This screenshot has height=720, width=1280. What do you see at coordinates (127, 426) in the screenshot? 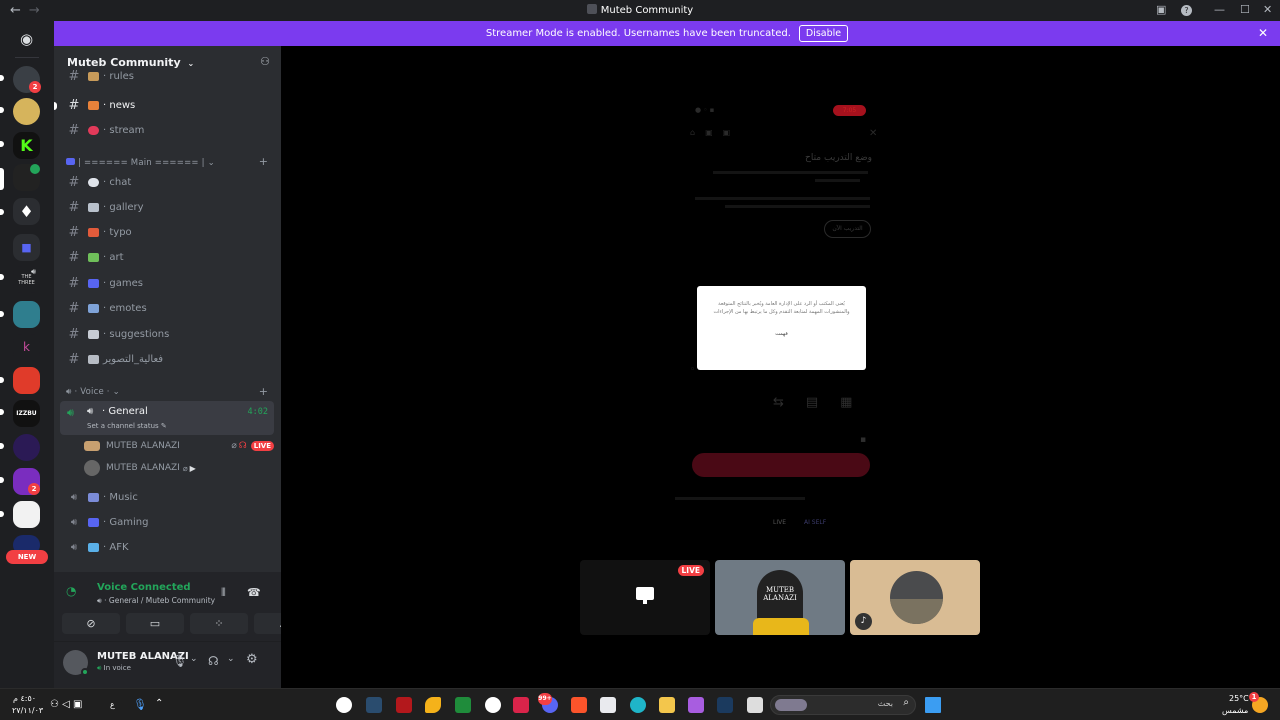
I see `set-channel-status: Set a channel status ✎` at bounding box center [127, 426].